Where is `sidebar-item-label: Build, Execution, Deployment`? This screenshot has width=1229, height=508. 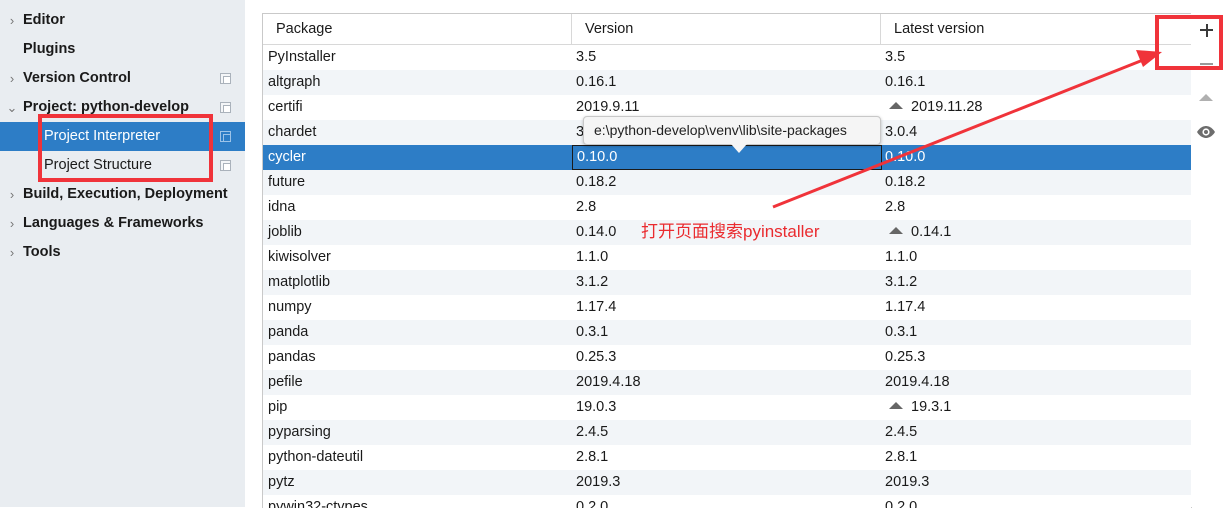
sidebar-item-label: Build, Execution, Deployment is located at coordinates (125, 194).